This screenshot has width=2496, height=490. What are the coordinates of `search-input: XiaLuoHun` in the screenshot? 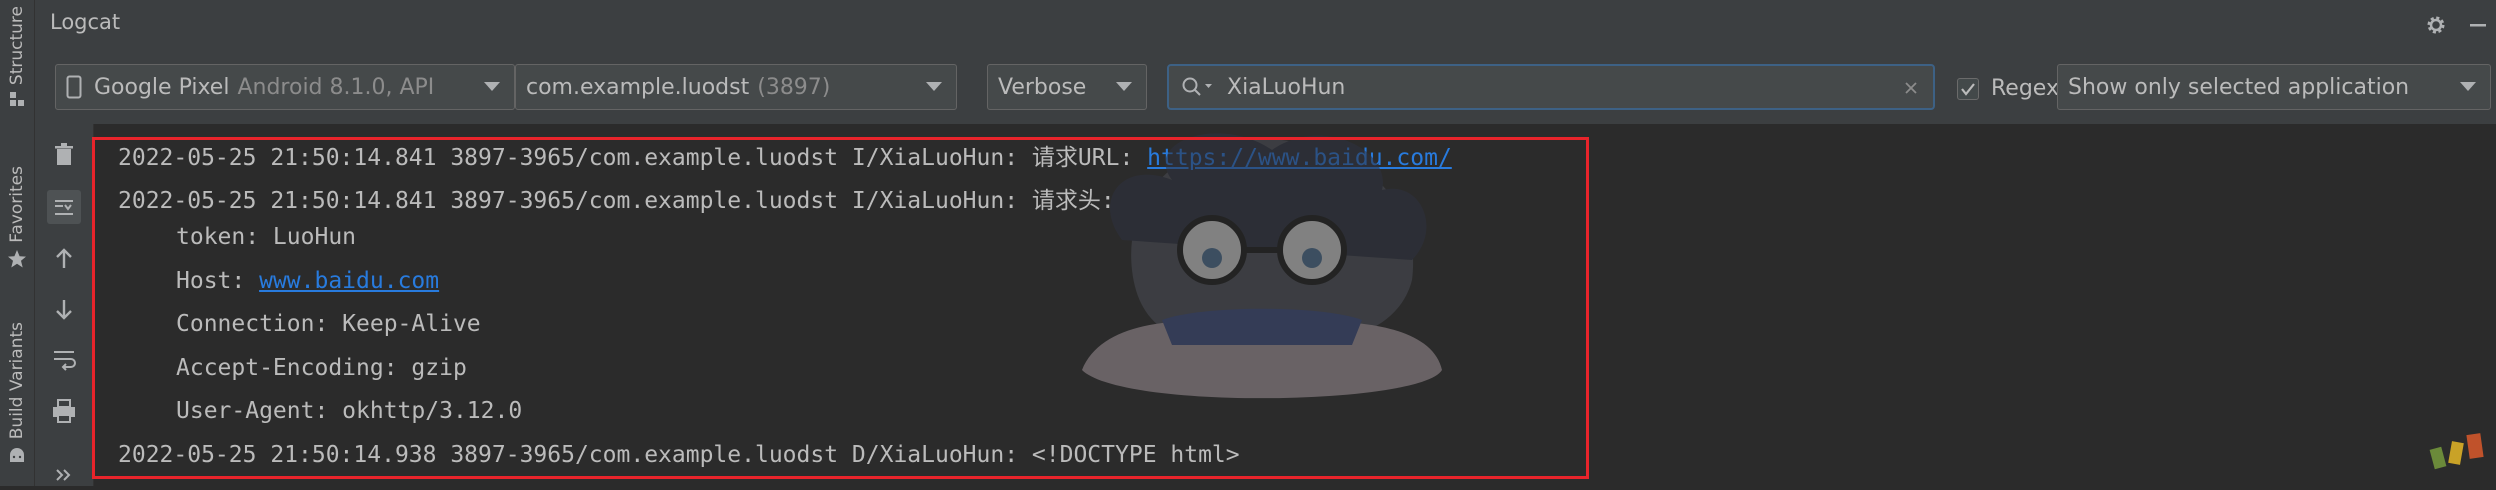 It's located at (1551, 87).